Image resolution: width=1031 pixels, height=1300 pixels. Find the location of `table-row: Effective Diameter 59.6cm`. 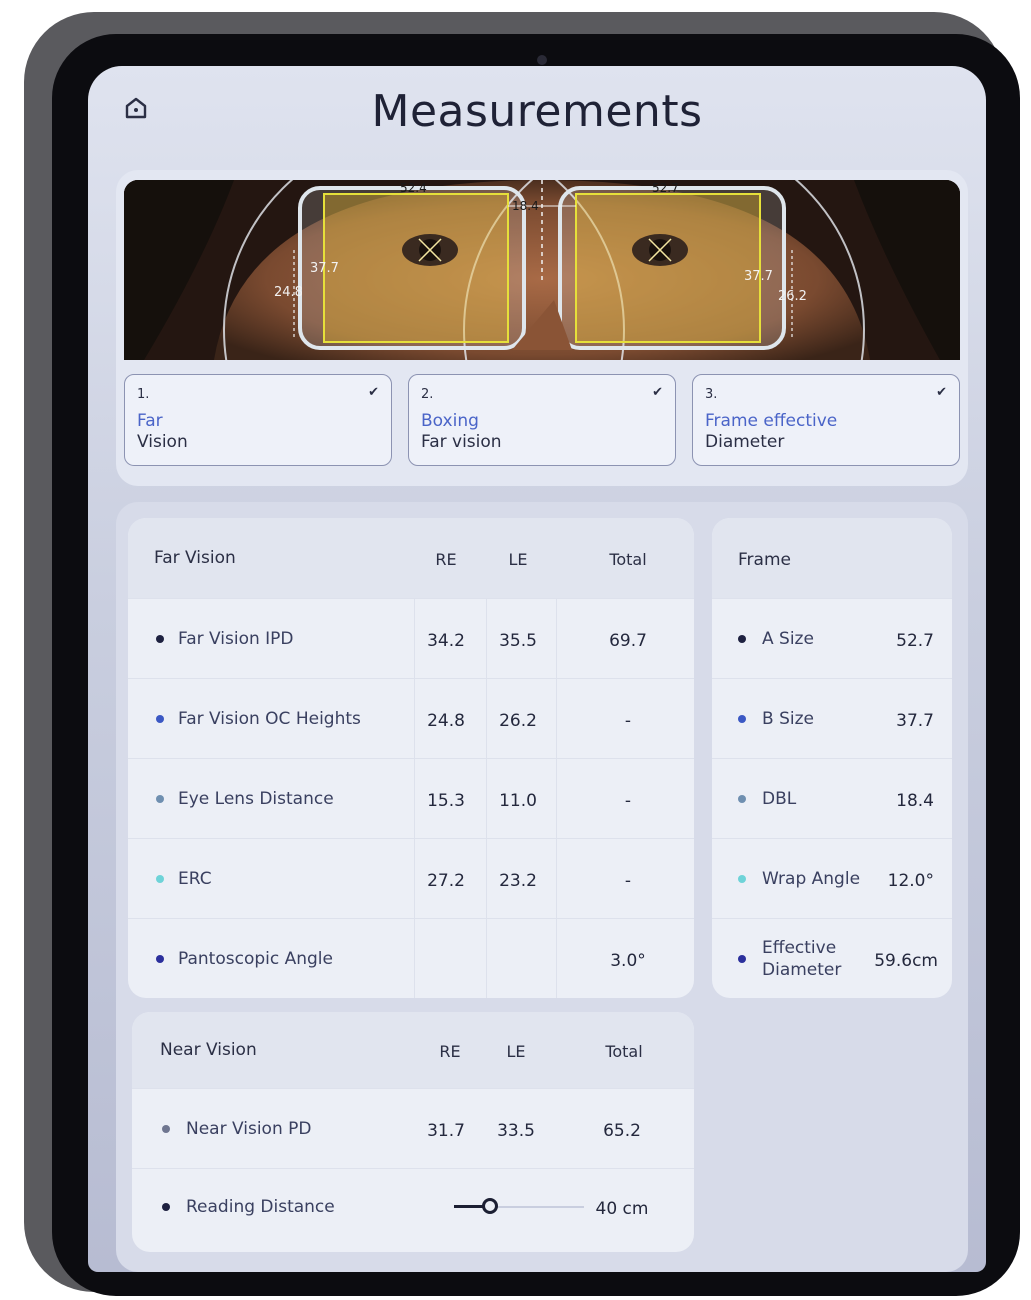

table-row: Effective Diameter 59.6cm is located at coordinates (832, 958).